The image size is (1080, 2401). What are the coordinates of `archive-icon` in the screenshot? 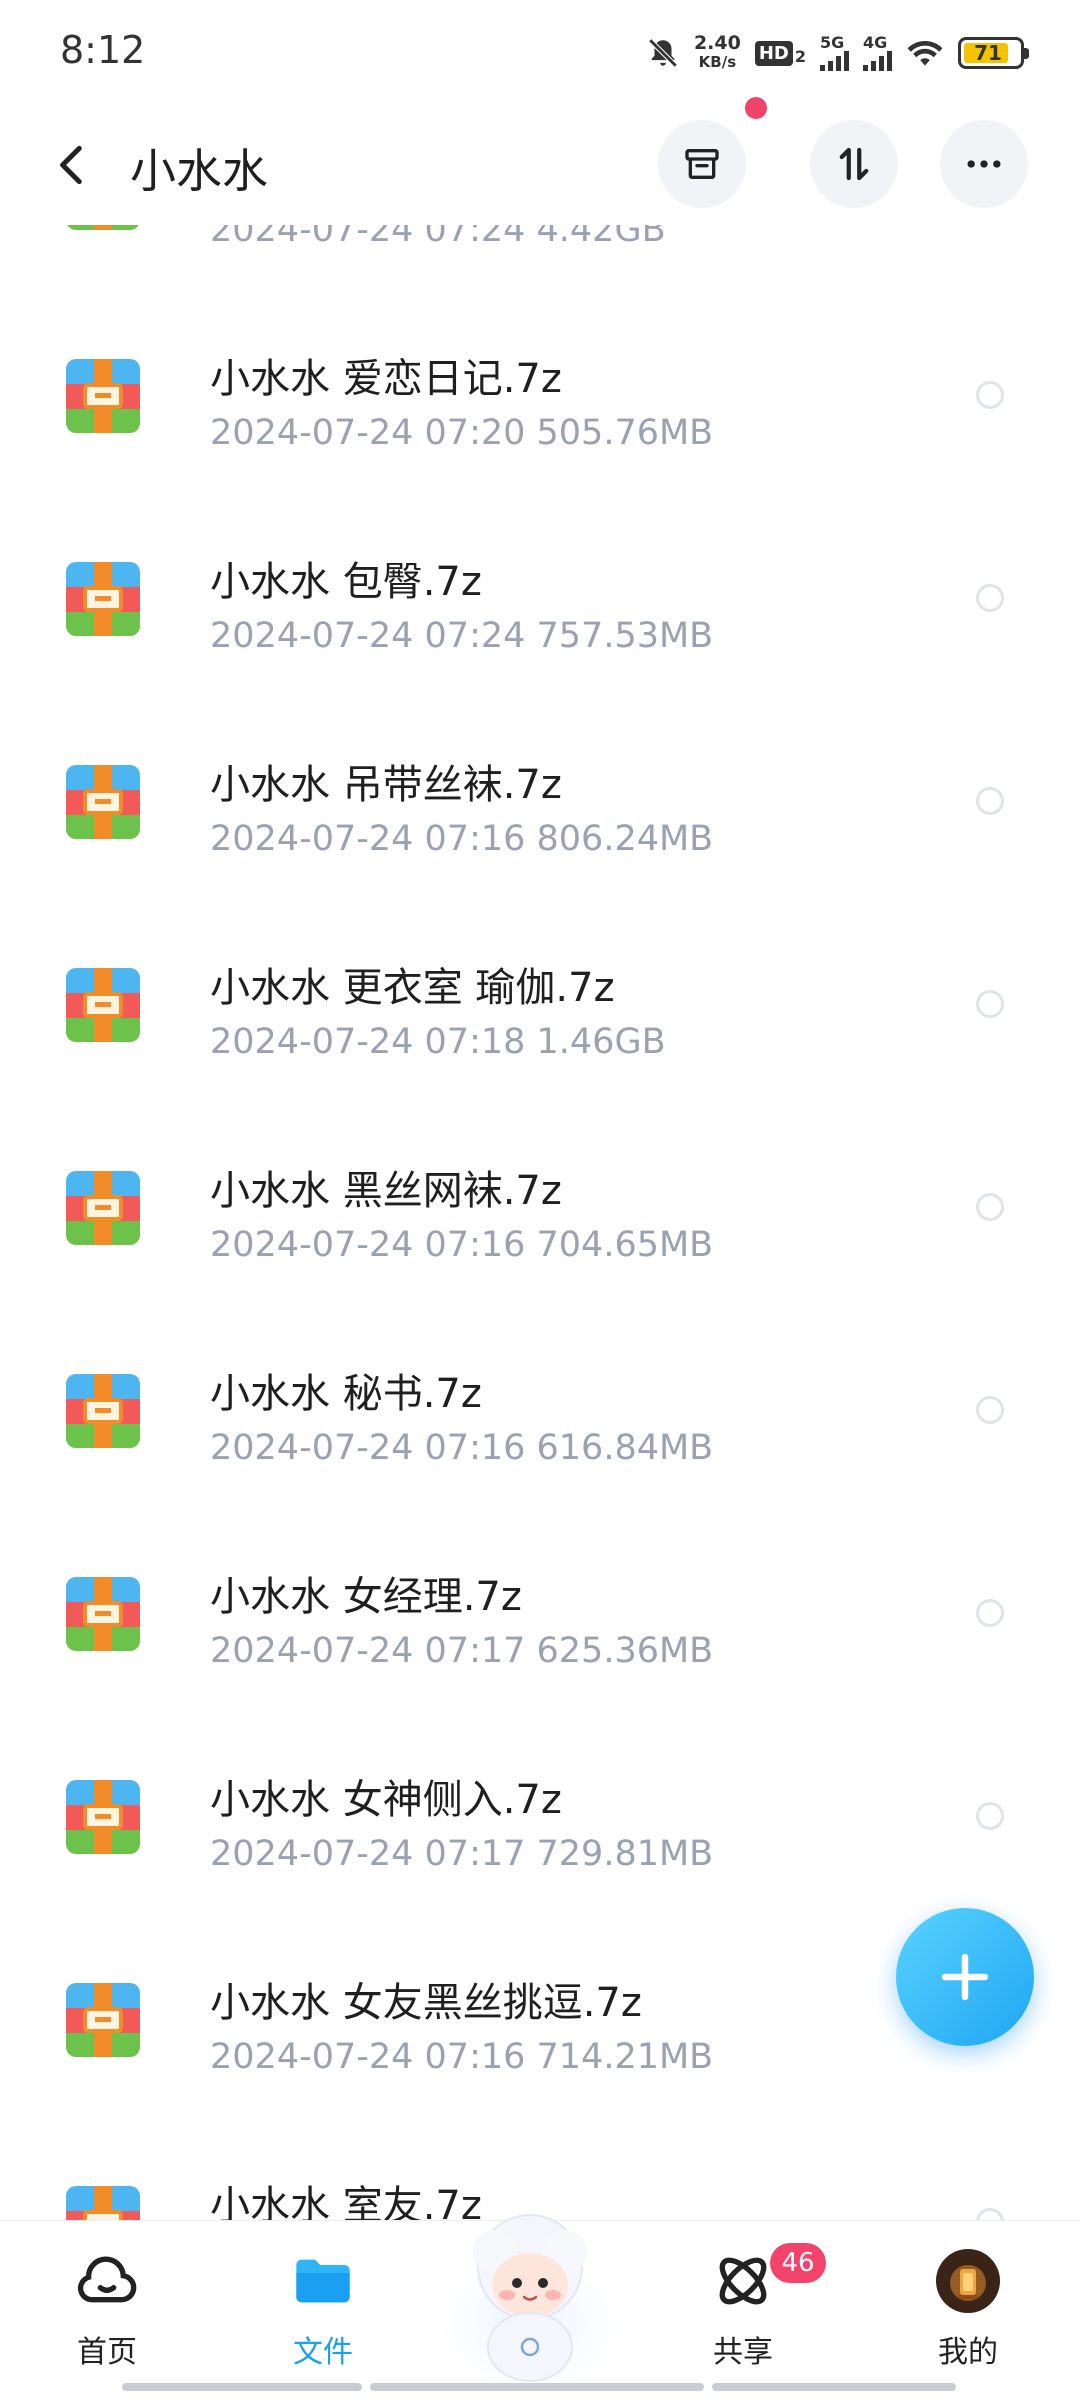 It's located at (702, 164).